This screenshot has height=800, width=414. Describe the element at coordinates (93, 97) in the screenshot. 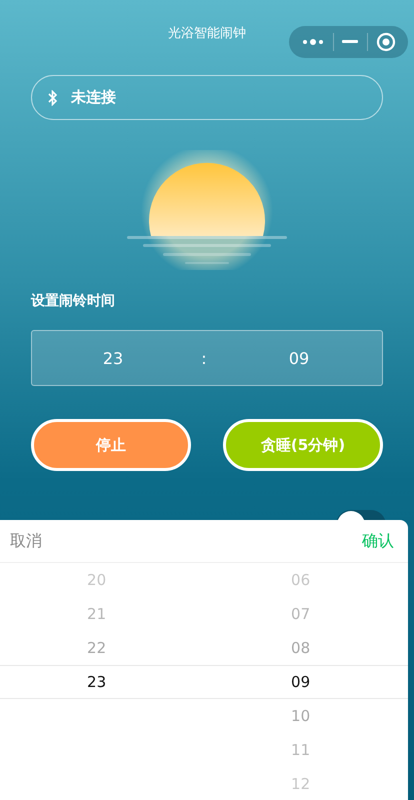

I see `connection-status: 未连接` at that location.